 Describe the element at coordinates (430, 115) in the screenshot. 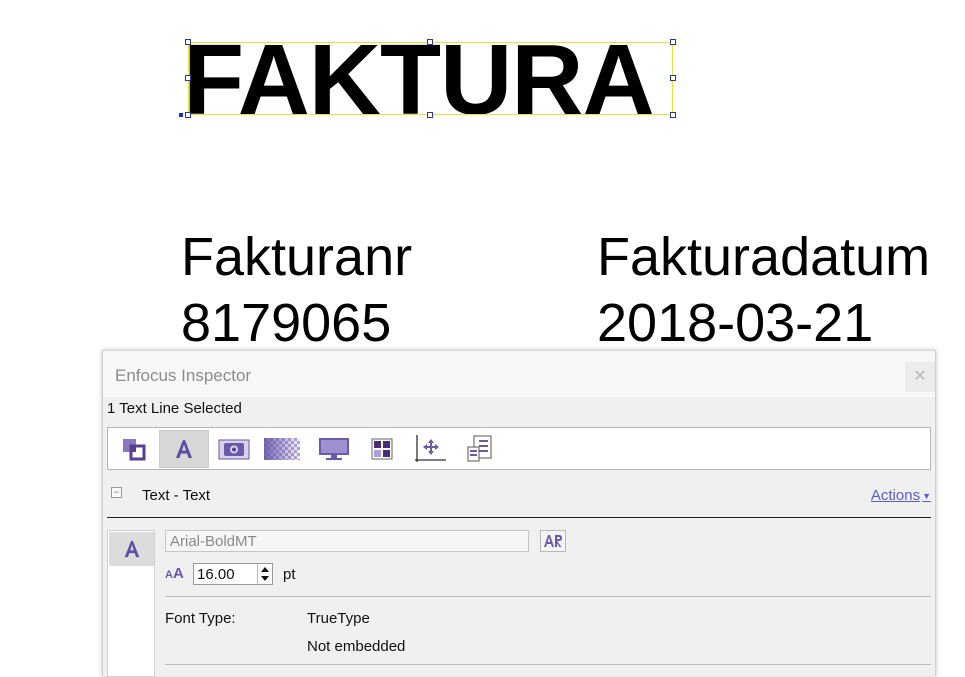

I see `selection-handle-bottom-middle` at that location.